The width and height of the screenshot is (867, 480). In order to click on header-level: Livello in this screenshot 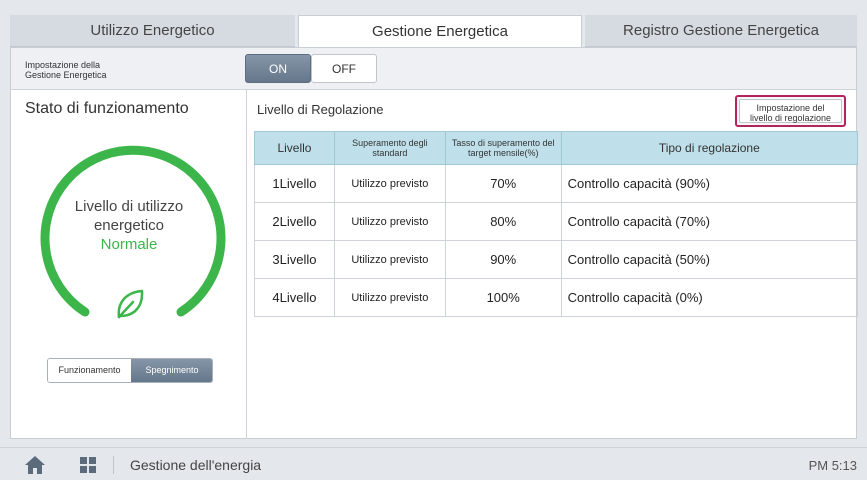, I will do `click(294, 148)`.